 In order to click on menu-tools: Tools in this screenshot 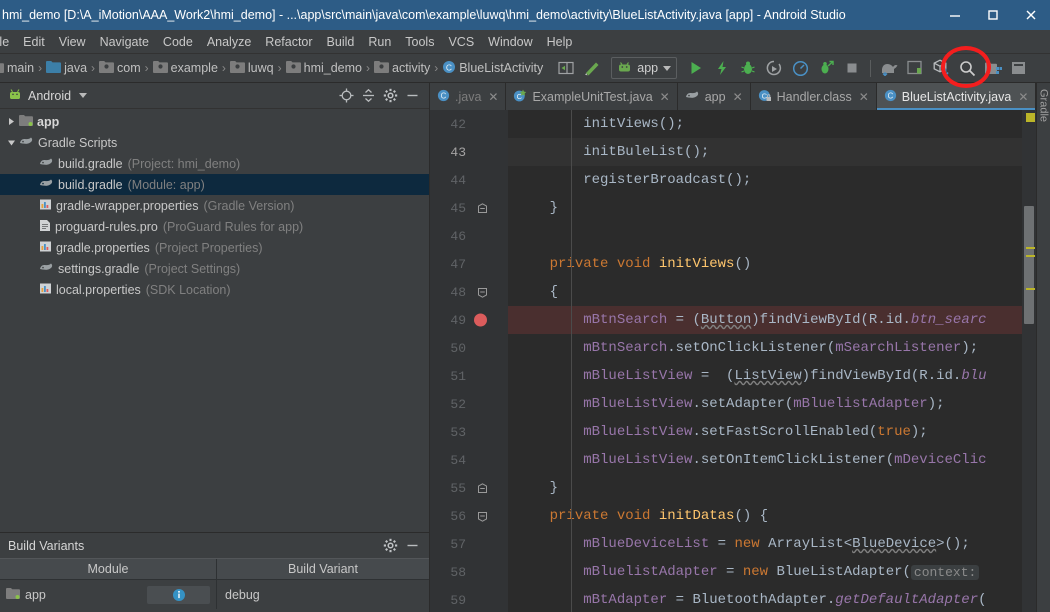, I will do `click(419, 42)`.